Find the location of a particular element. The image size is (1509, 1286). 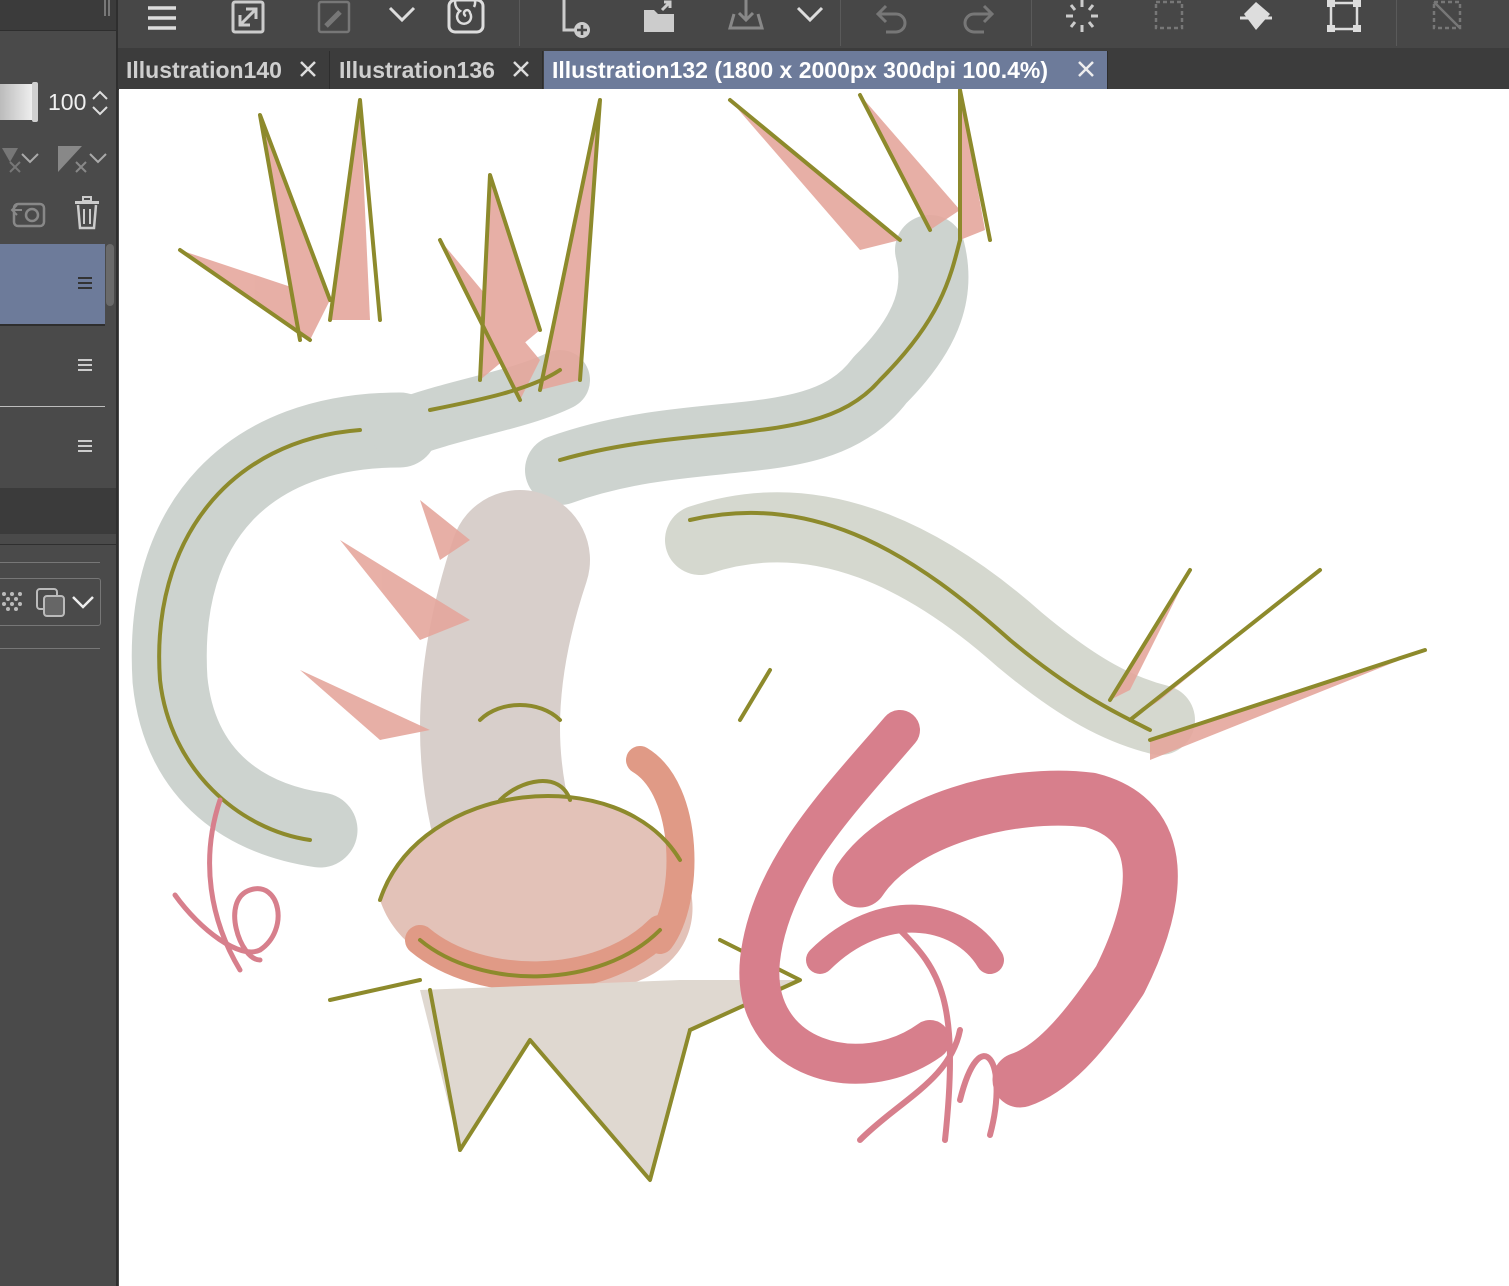

layer-scrollbar is located at coordinates (110, 275).